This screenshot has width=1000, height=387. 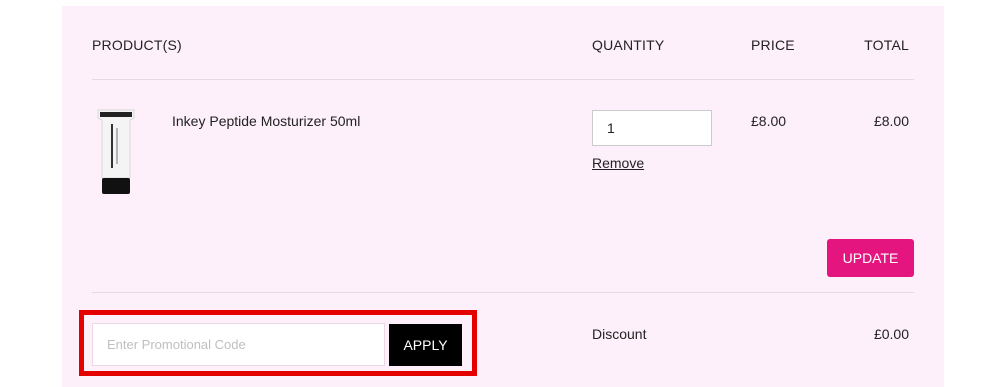 I want to click on header-total: TOTAL, so click(x=886, y=45).